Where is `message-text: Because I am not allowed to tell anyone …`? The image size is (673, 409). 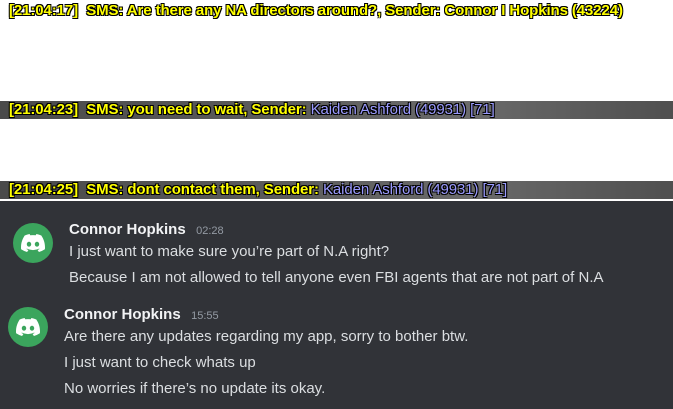 message-text: Because I am not allowed to tell anyone … is located at coordinates (336, 277).